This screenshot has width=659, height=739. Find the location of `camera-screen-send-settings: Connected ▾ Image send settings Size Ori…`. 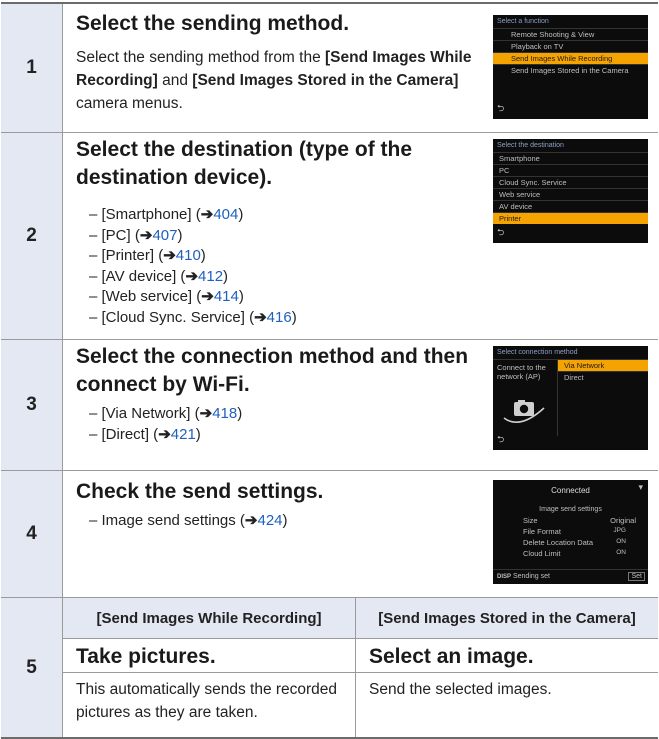

camera-screen-send-settings: Connected ▾ Image send settings Size Ori… is located at coordinates (570, 532).